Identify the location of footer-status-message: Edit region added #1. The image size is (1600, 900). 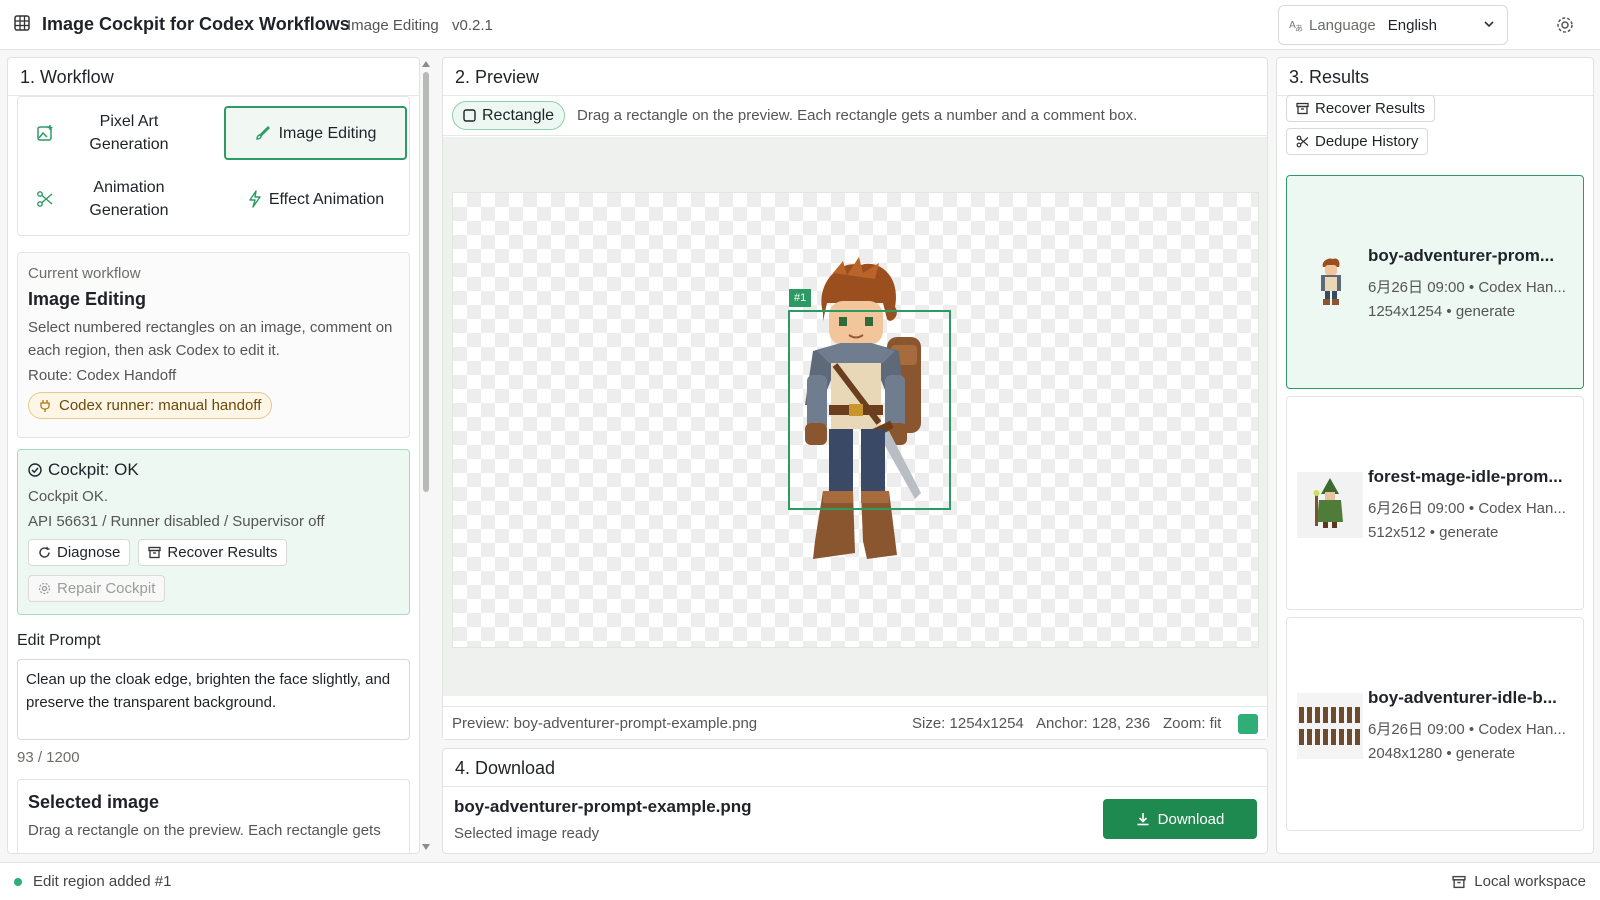
(102, 881).